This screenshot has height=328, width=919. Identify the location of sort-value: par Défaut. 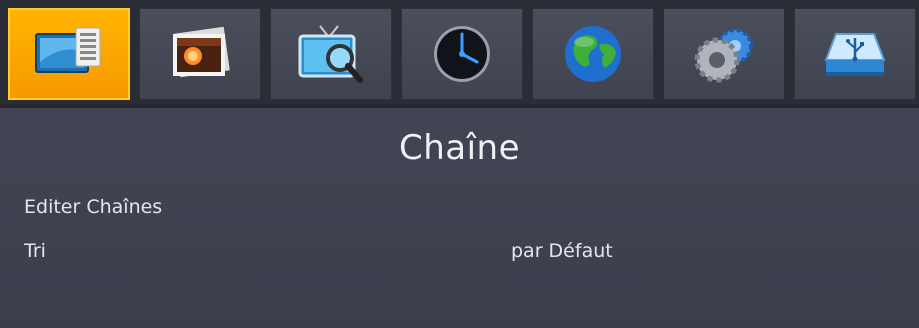
(562, 251).